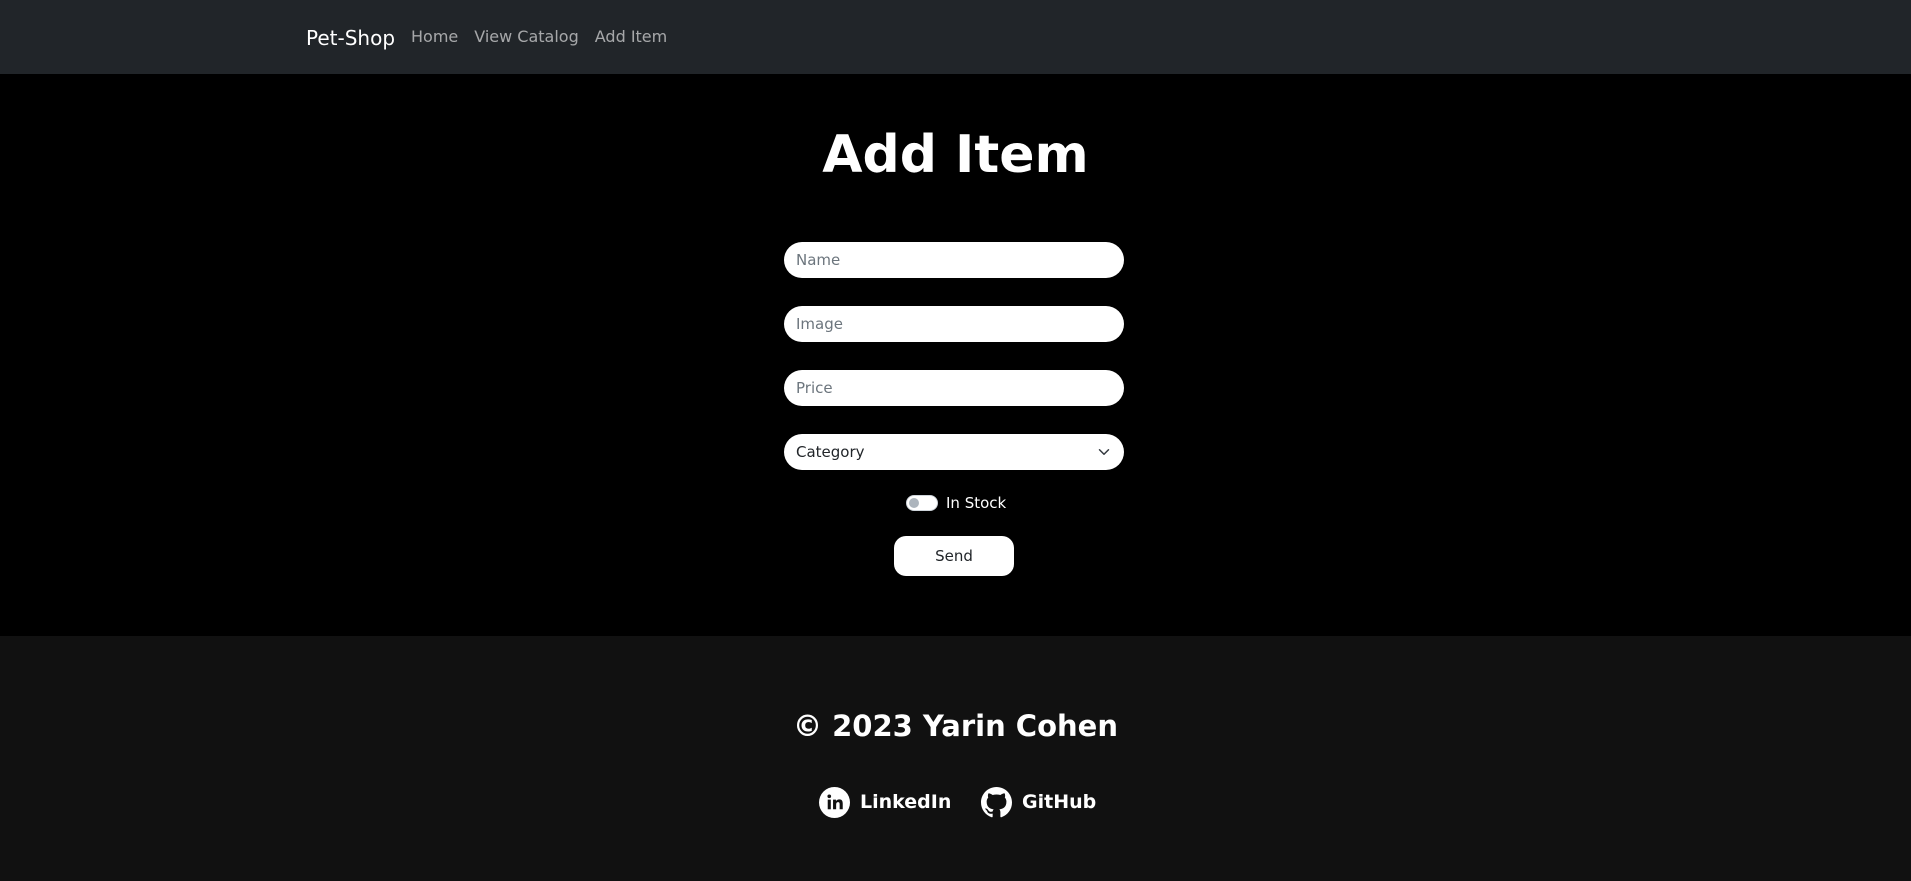 The width and height of the screenshot is (1911, 881). I want to click on nav-link-home: Home, so click(434, 37).